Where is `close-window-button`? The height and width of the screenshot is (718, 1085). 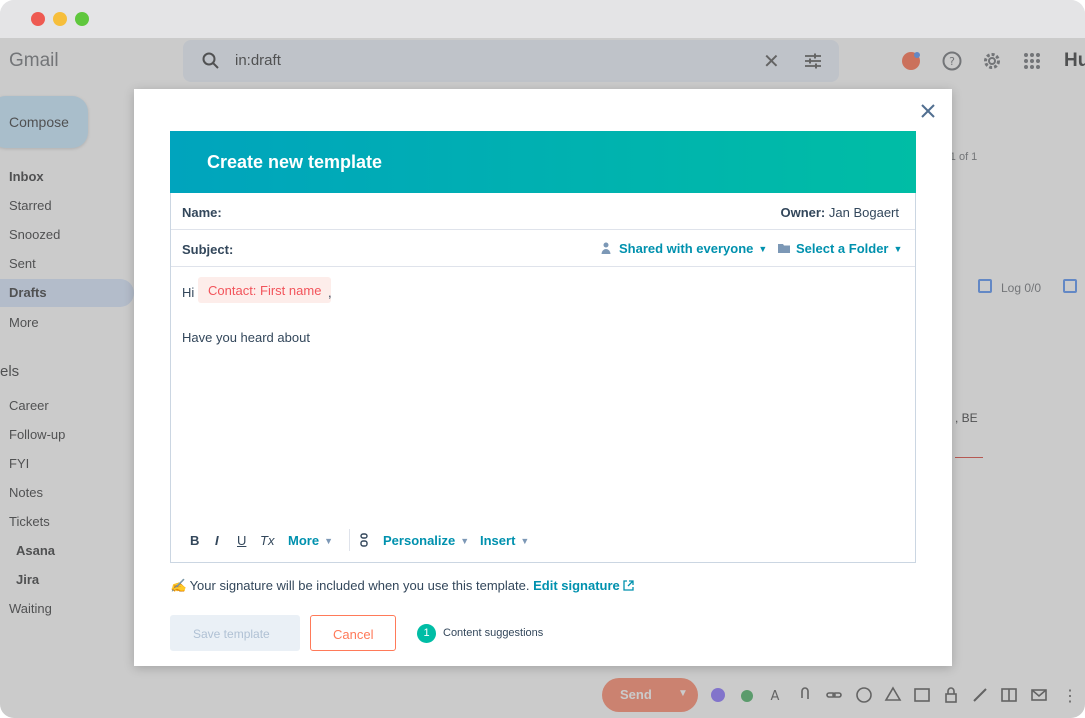 close-window-button is located at coordinates (38, 19).